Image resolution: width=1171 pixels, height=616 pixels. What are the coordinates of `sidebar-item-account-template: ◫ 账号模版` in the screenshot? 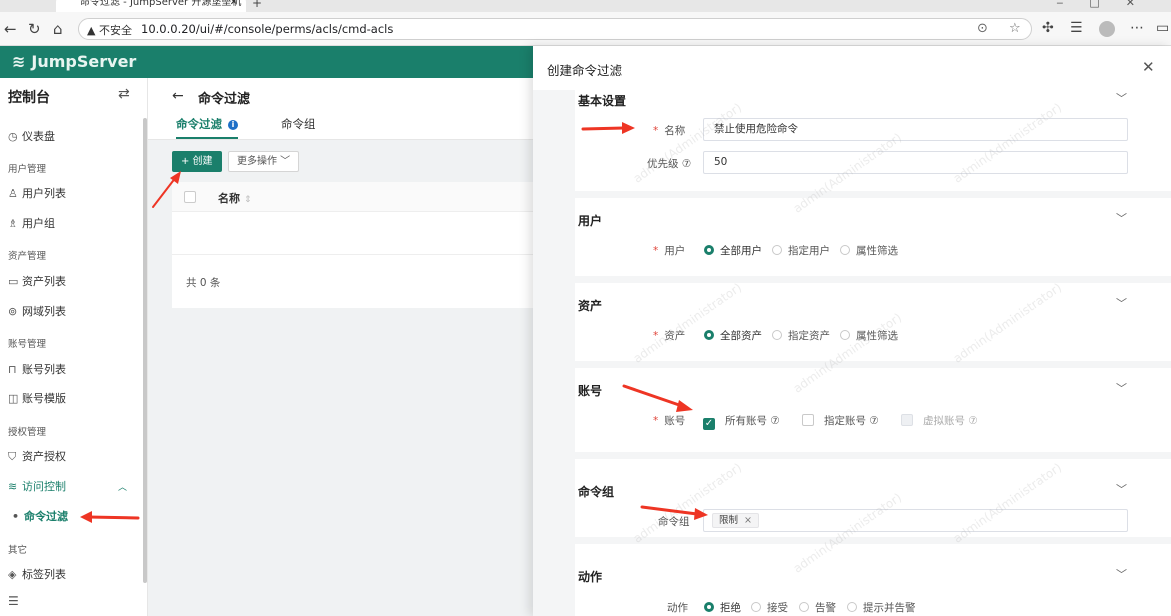 It's located at (37, 398).